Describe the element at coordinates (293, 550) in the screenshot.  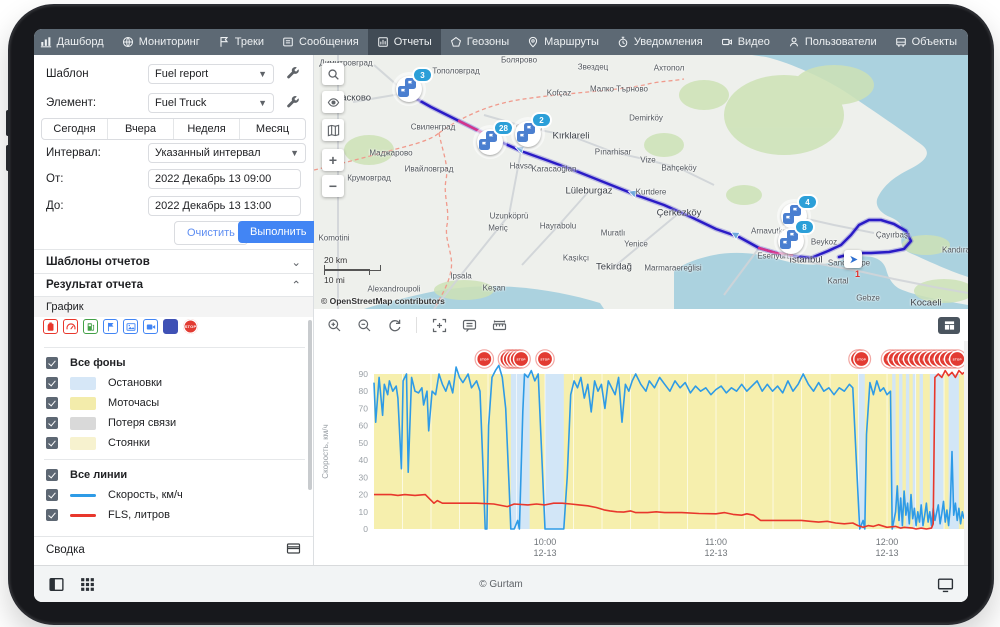
I see `summary-table-icon` at that location.